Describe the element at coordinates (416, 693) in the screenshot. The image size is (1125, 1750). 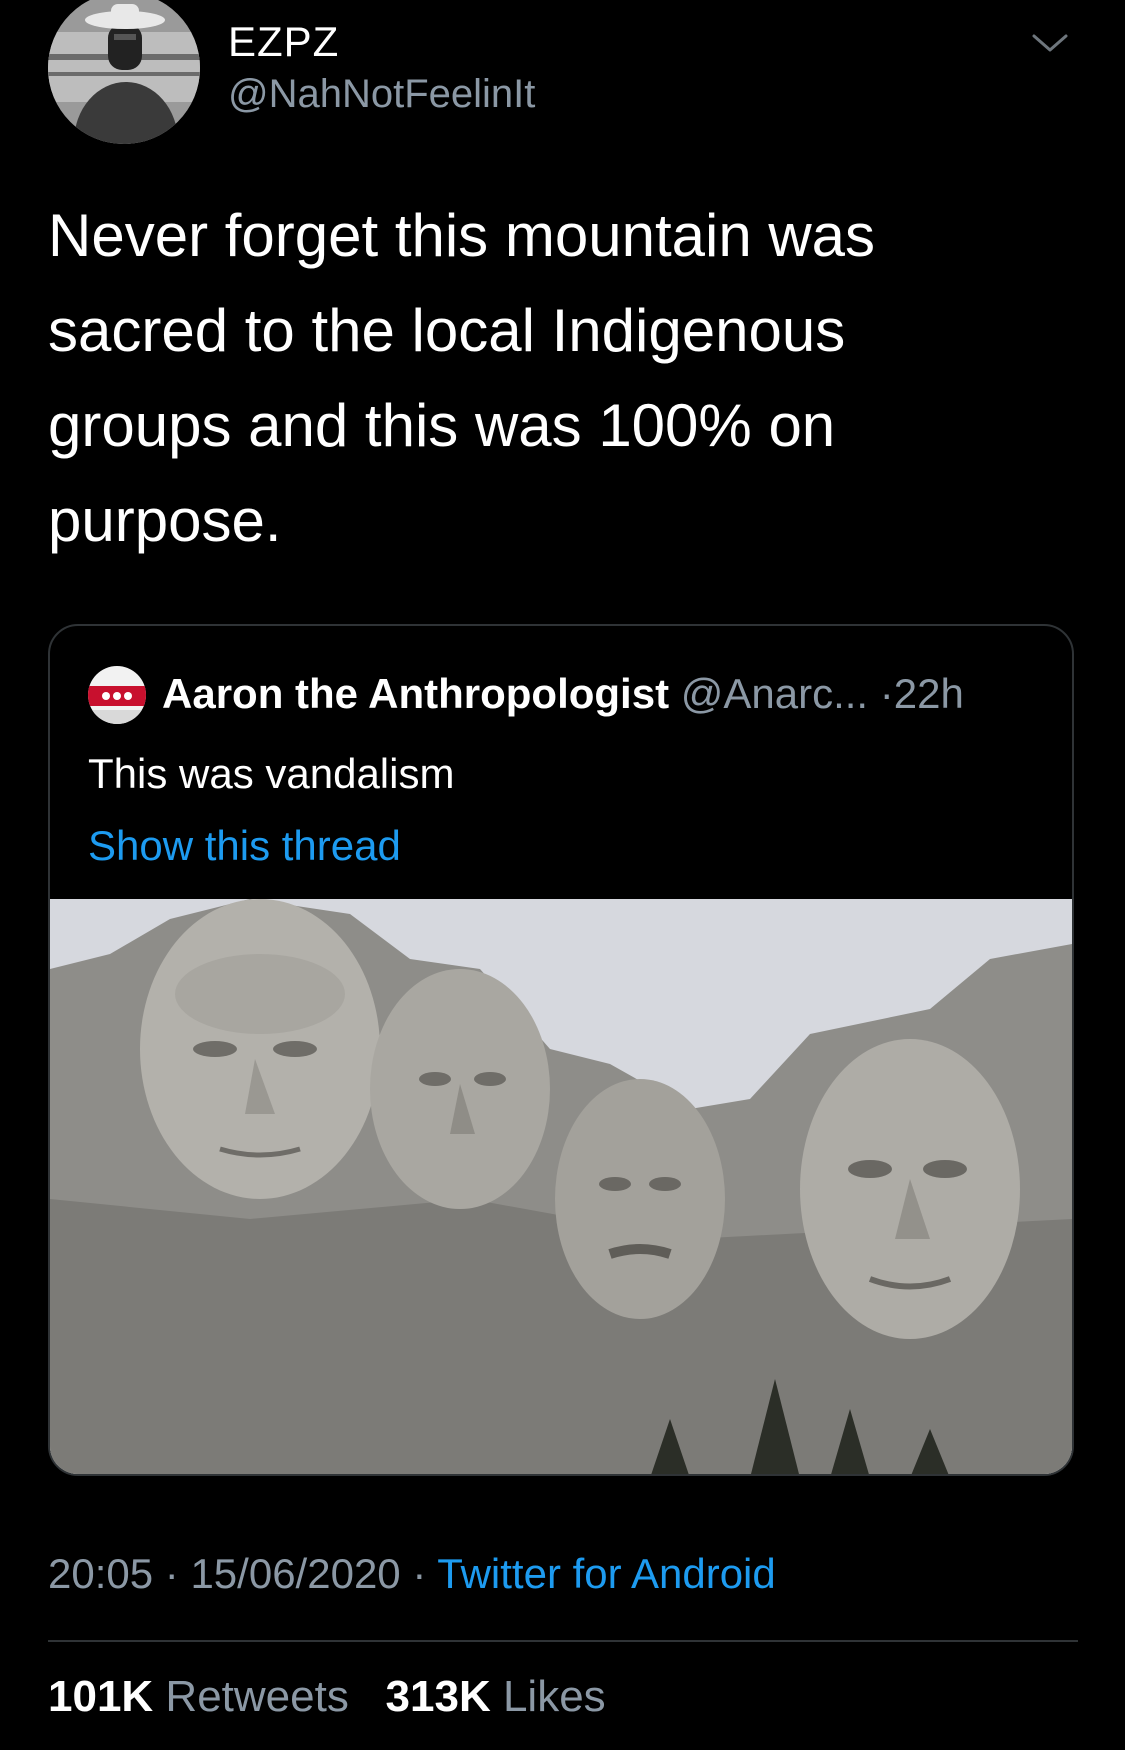
I see `quoted-author-name: Aaron the Anthropologist` at that location.